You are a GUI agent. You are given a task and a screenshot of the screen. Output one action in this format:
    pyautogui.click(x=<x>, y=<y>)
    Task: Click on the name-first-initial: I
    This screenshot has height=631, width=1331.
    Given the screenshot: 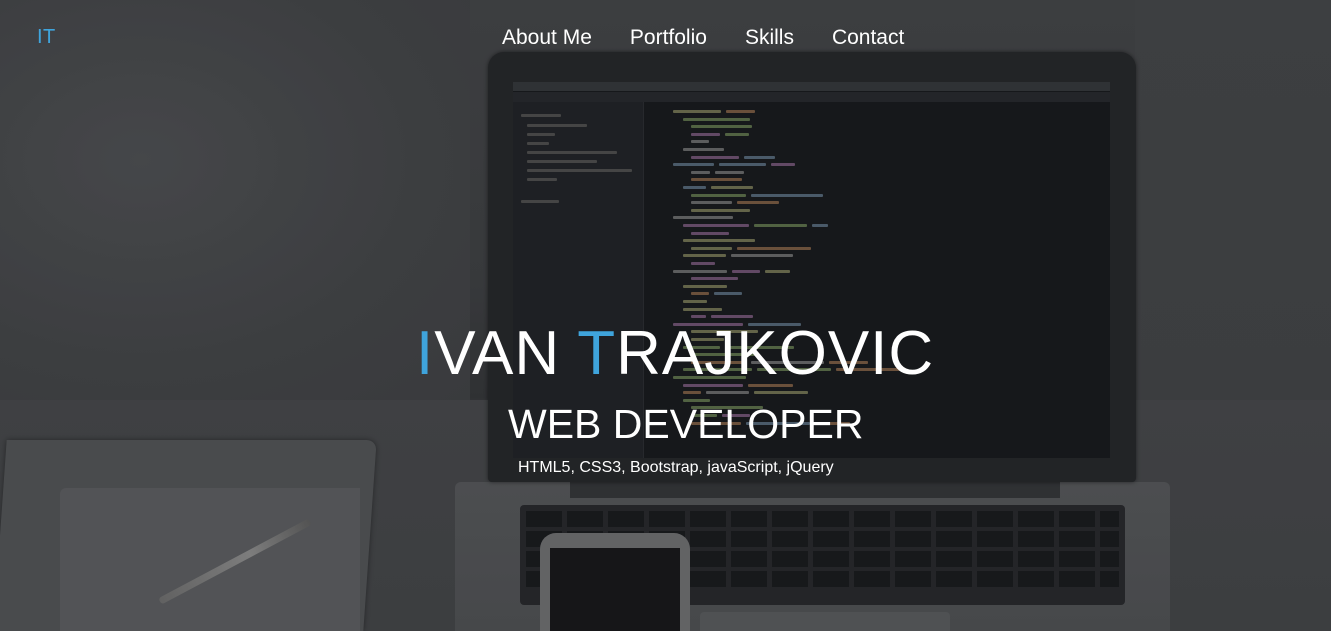 What is the action you would take?
    pyautogui.click(x=425, y=353)
    